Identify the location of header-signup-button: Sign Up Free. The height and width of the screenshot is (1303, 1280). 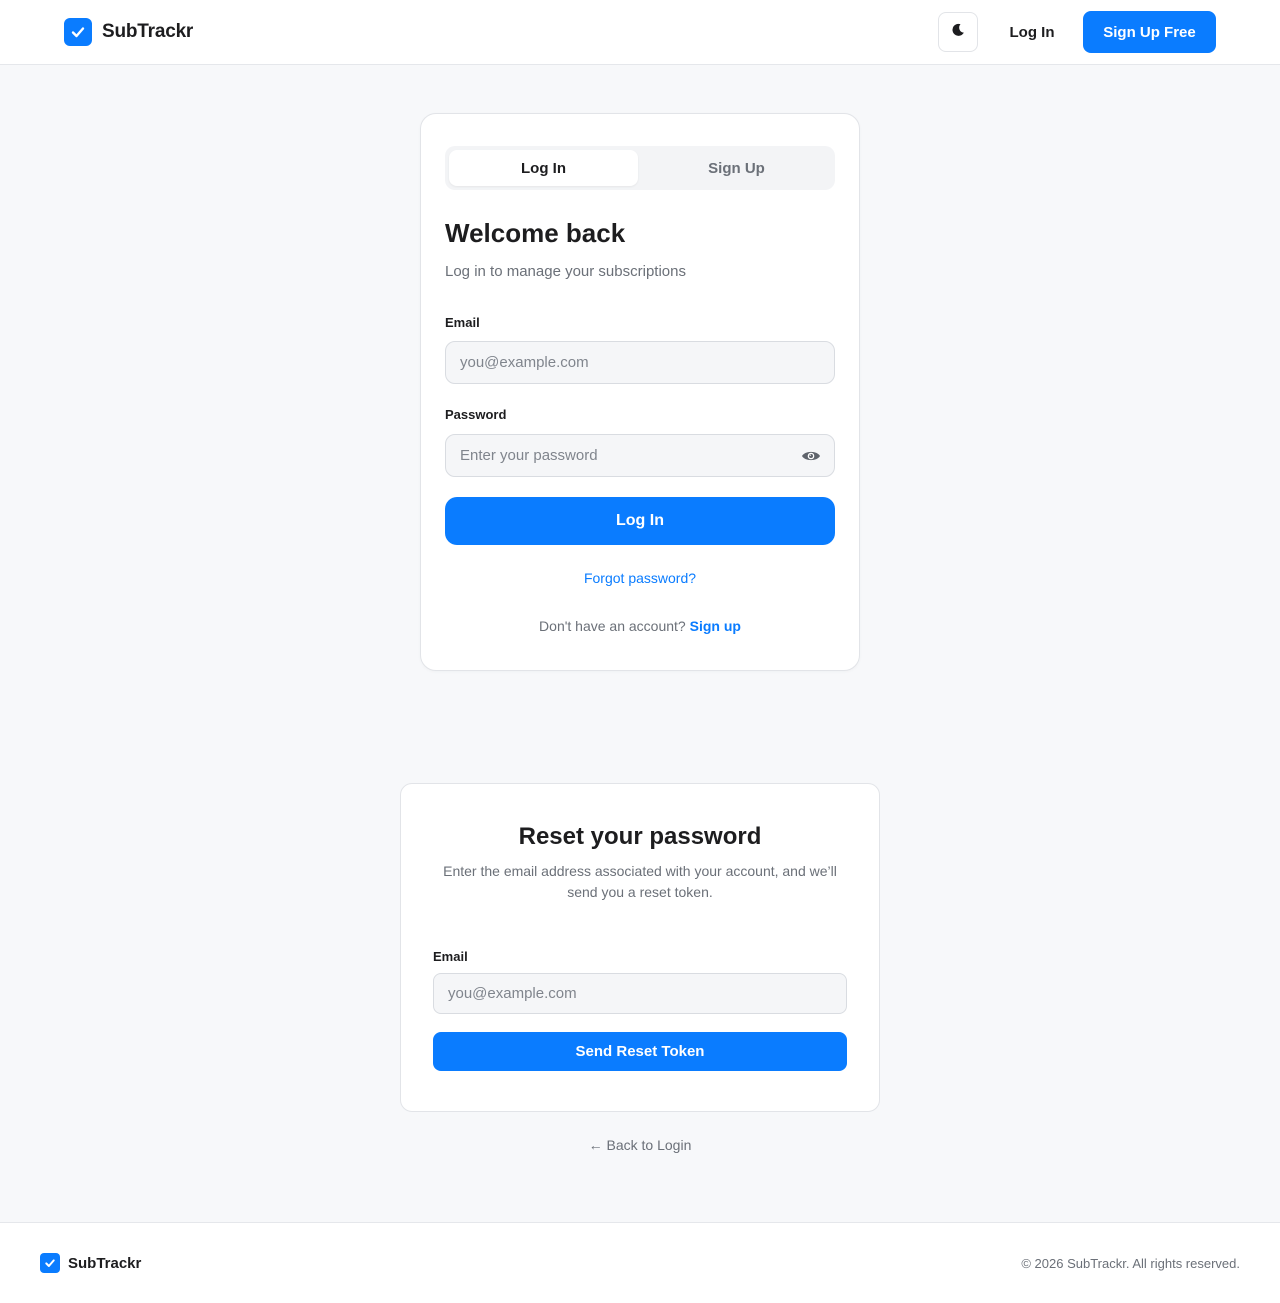
(1149, 32).